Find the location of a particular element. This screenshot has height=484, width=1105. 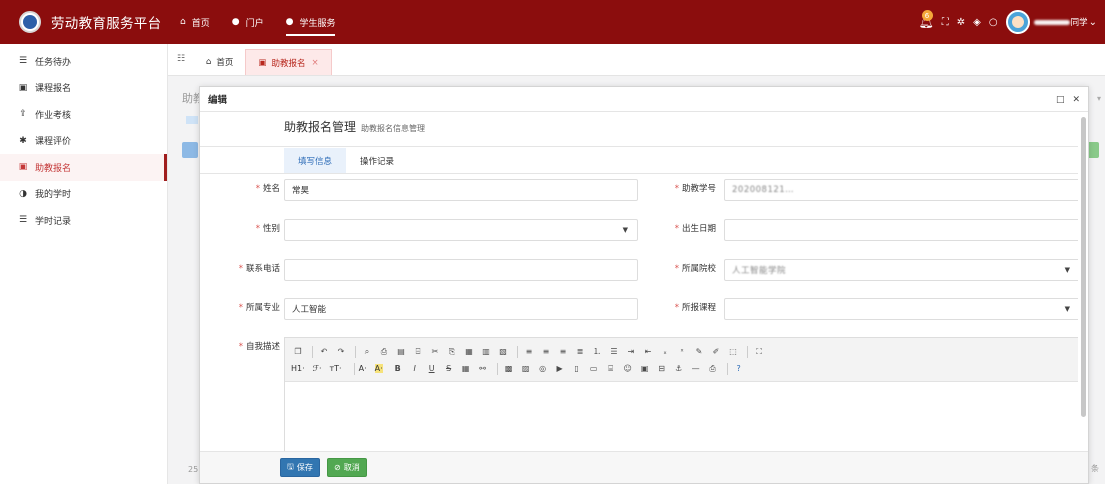

course-select: ▼ is located at coordinates (901, 309).